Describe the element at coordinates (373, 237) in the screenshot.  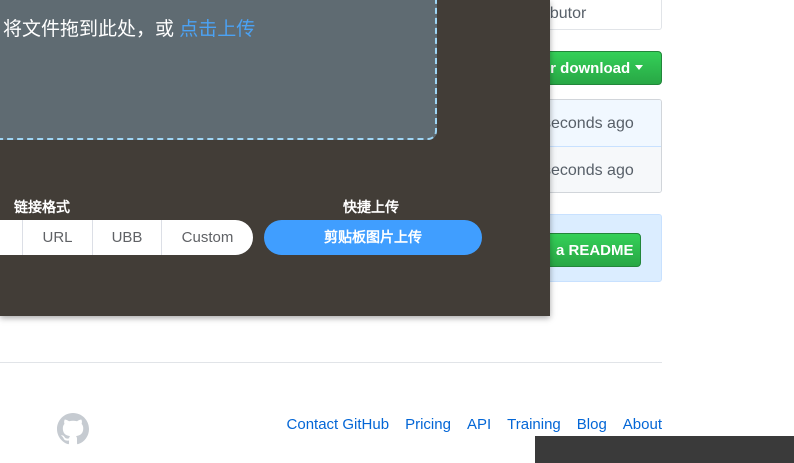
I see `clipboard-upload-button: 剪贴板图片上传` at that location.